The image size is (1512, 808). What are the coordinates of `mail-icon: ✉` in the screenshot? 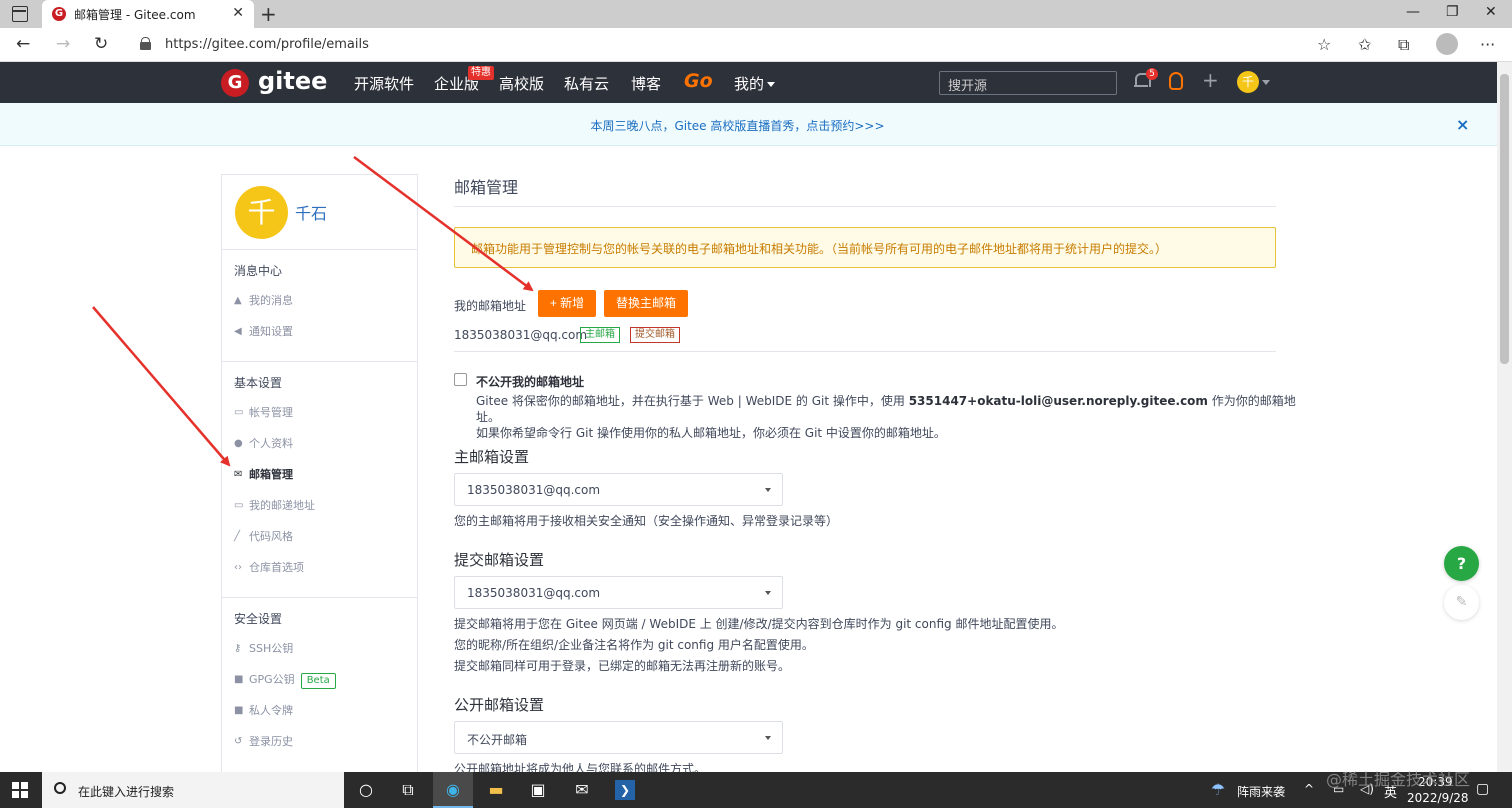 It's located at (582, 790).